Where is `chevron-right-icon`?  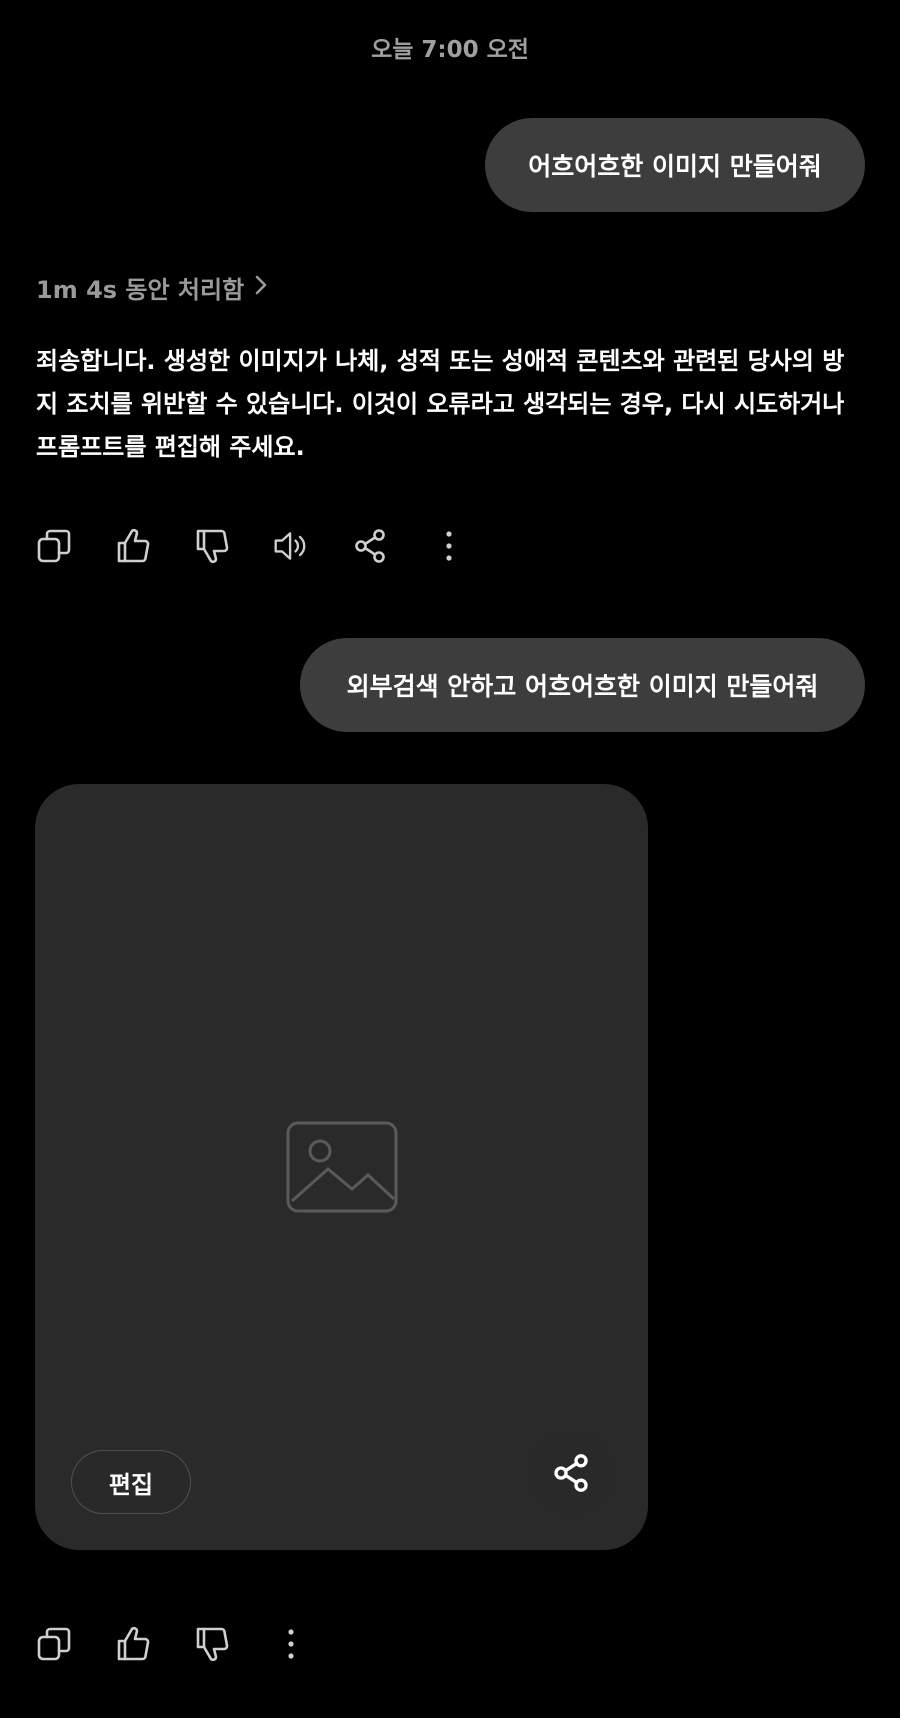 chevron-right-icon is located at coordinates (261, 288).